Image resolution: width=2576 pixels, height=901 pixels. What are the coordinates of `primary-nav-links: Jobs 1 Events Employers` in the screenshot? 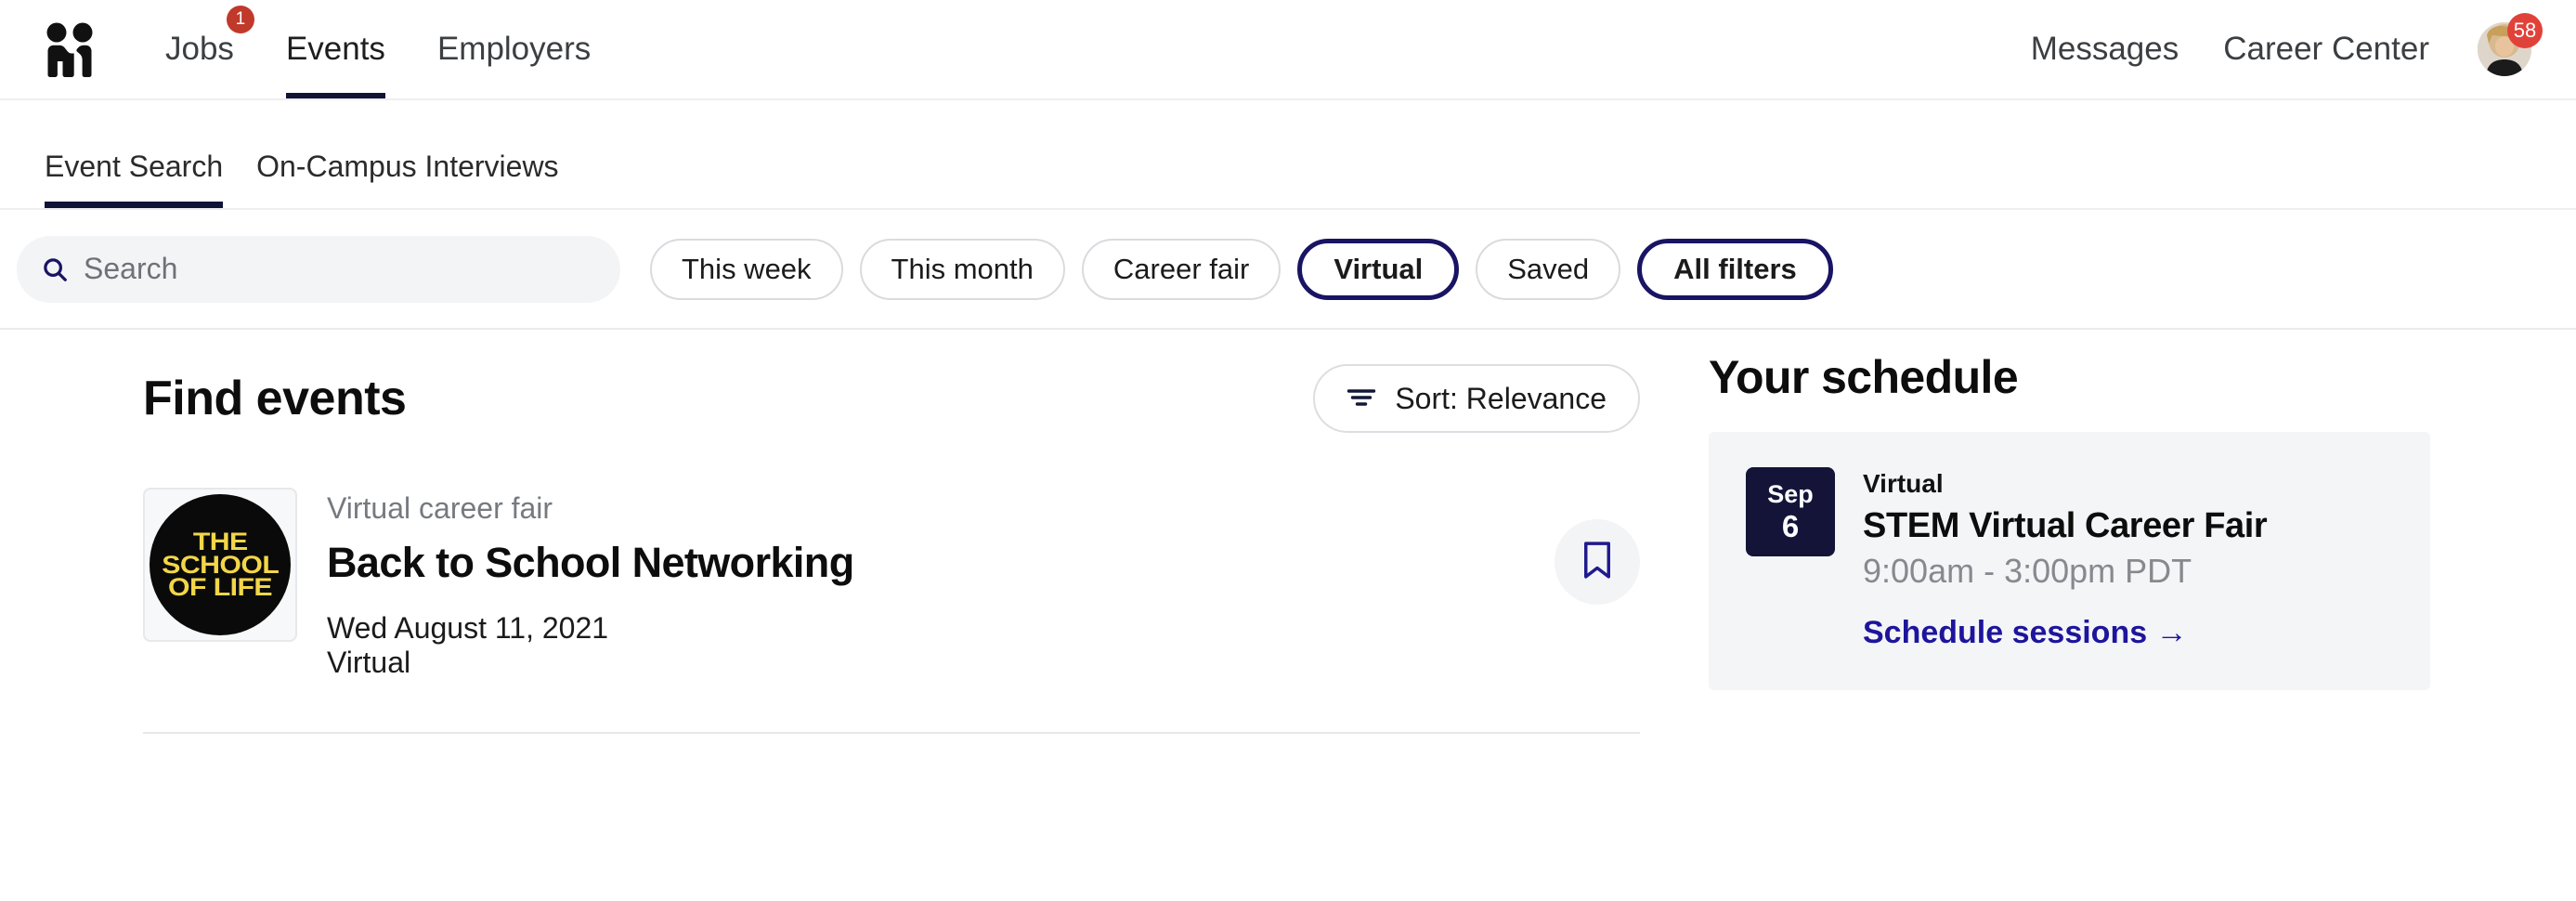 It's located at (378, 49).